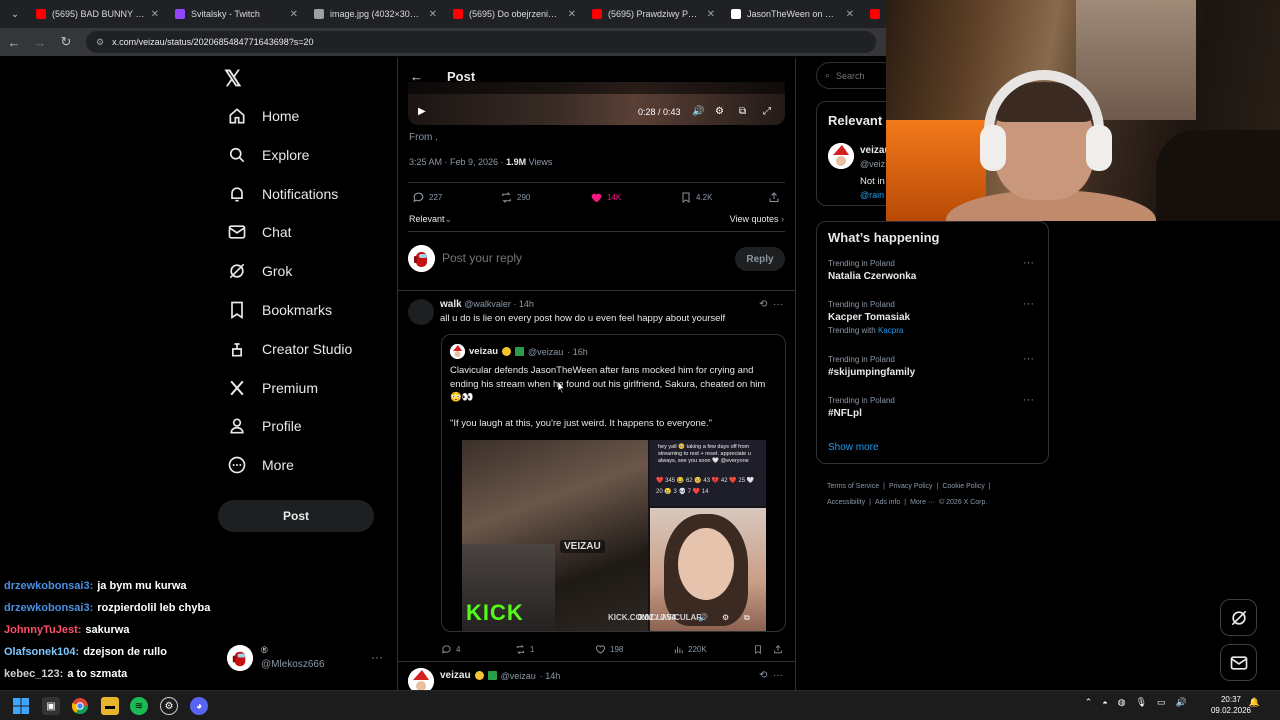 This screenshot has width=1280, height=720. What do you see at coordinates (747, 618) in the screenshot?
I see `pip-icon: ⧉` at bounding box center [747, 618].